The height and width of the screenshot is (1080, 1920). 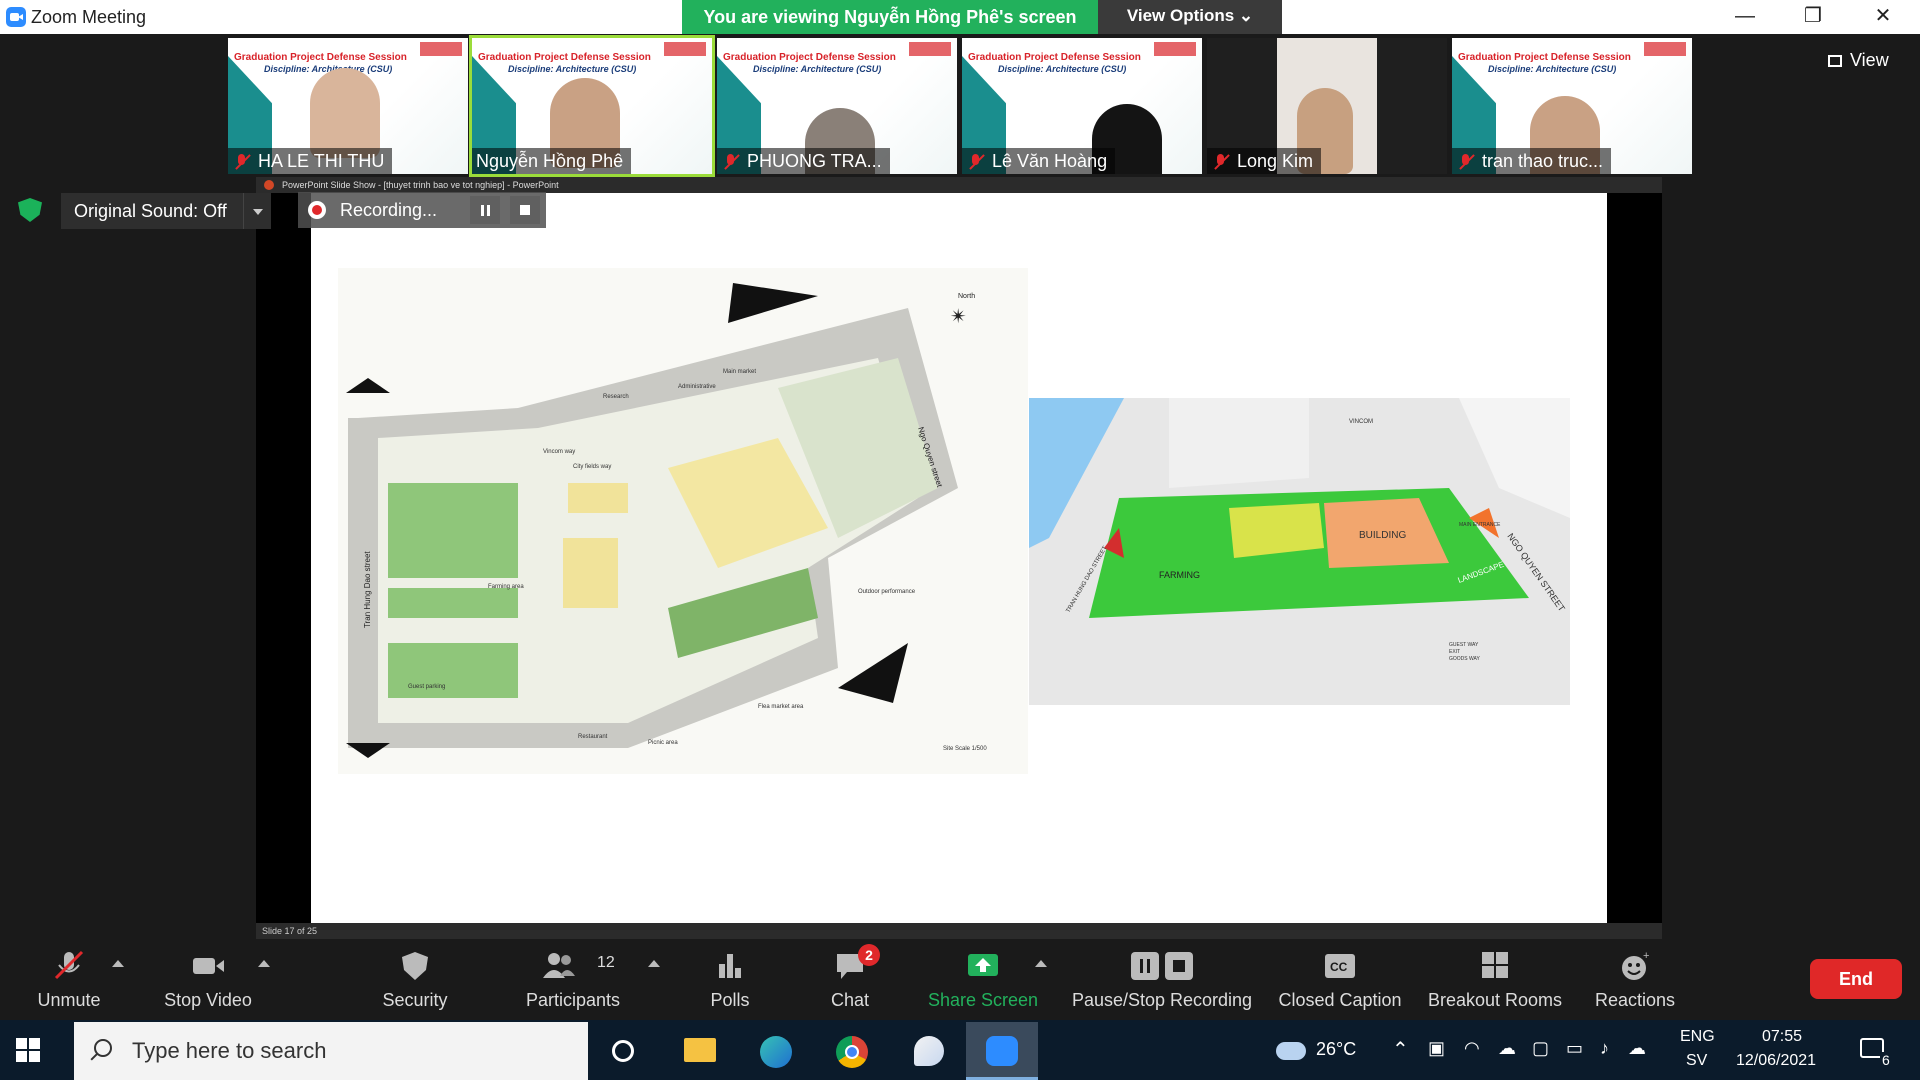 I want to click on weather-widget: 26°C, so click(x=1324, y=1050).